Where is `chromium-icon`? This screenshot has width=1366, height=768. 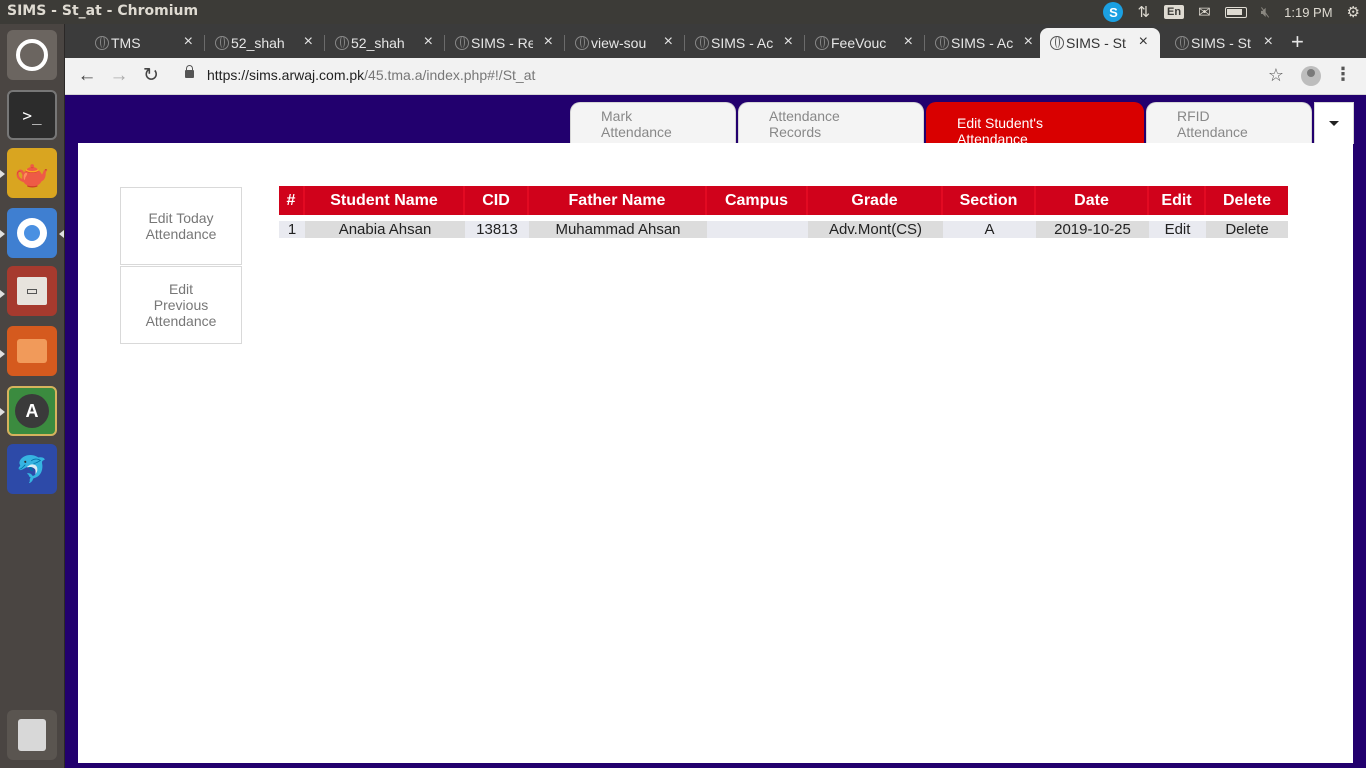 chromium-icon is located at coordinates (32, 233).